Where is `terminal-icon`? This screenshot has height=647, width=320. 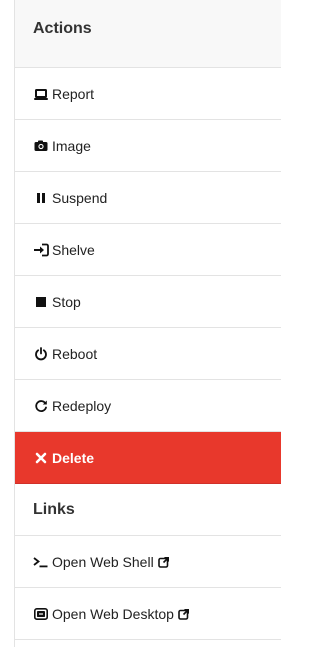
terminal-icon is located at coordinates (41, 562).